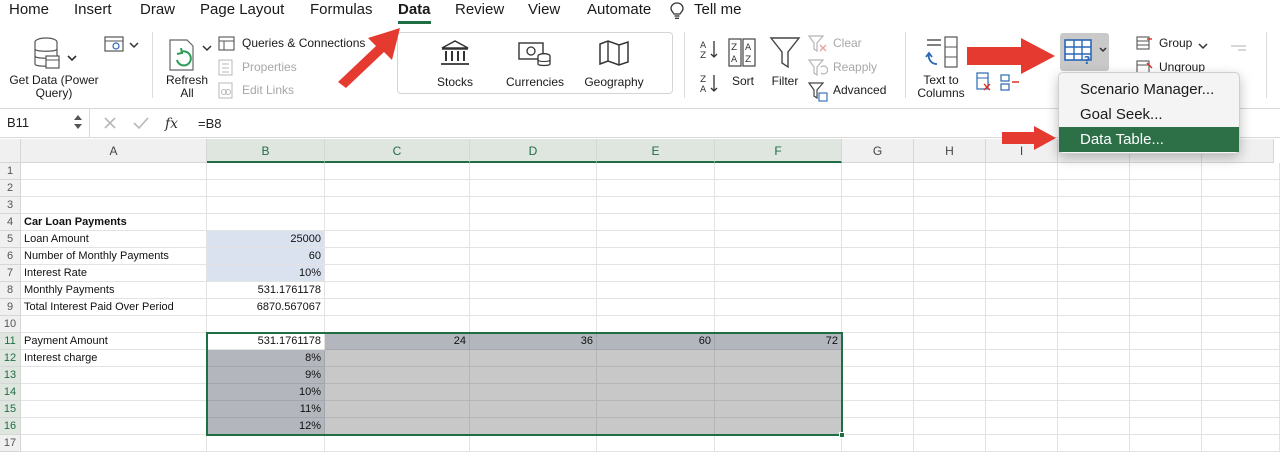  Describe the element at coordinates (1022, 256) in the screenshot. I see `cell-i6` at that location.